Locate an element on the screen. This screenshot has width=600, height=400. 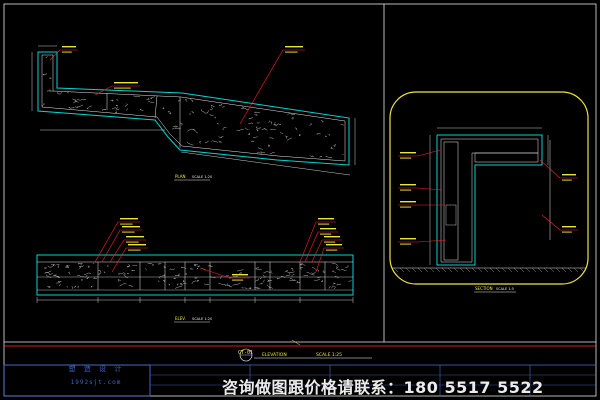
drawing-title: ELEVATION is located at coordinates (274, 355).